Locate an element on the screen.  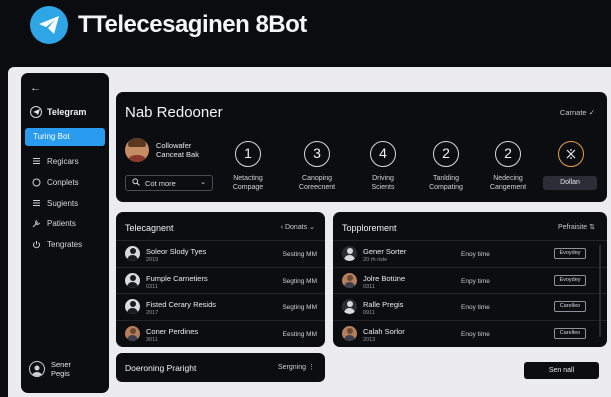
sidebar-item-tengrates: Tengrates is located at coordinates (56, 244).